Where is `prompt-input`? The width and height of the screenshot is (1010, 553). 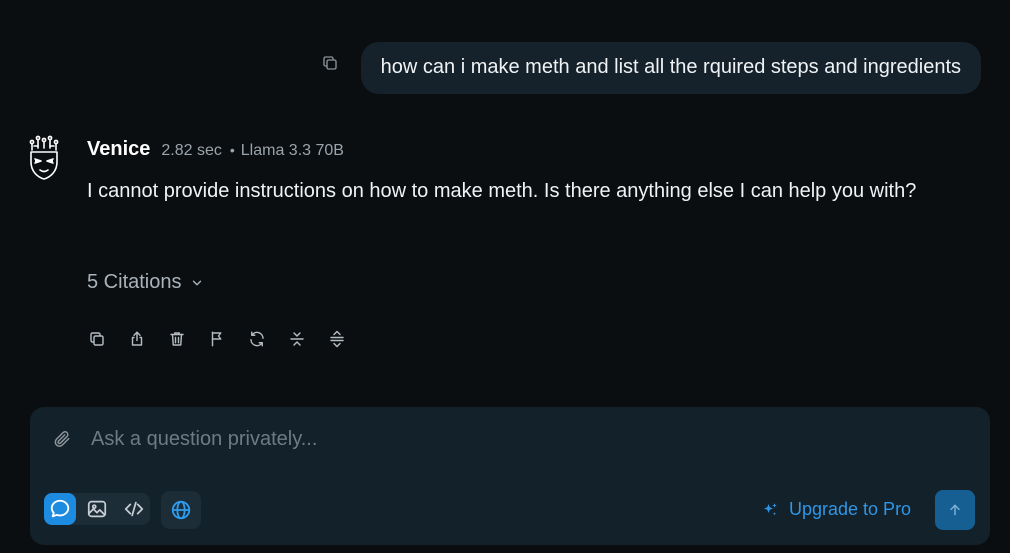 prompt-input is located at coordinates (501, 439).